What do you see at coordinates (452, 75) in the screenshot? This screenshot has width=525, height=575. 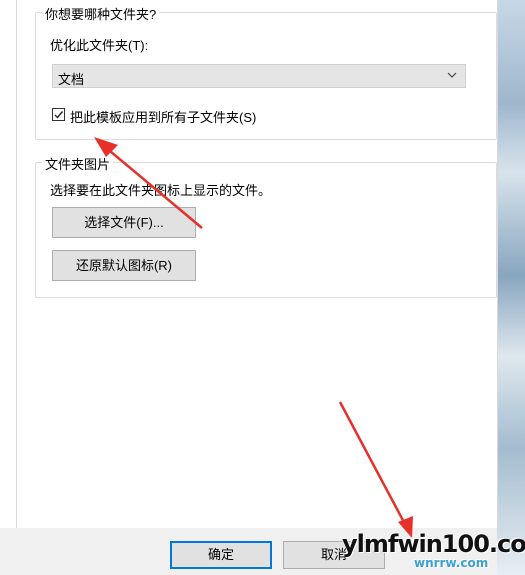 I see `chevron-down-icon` at bounding box center [452, 75].